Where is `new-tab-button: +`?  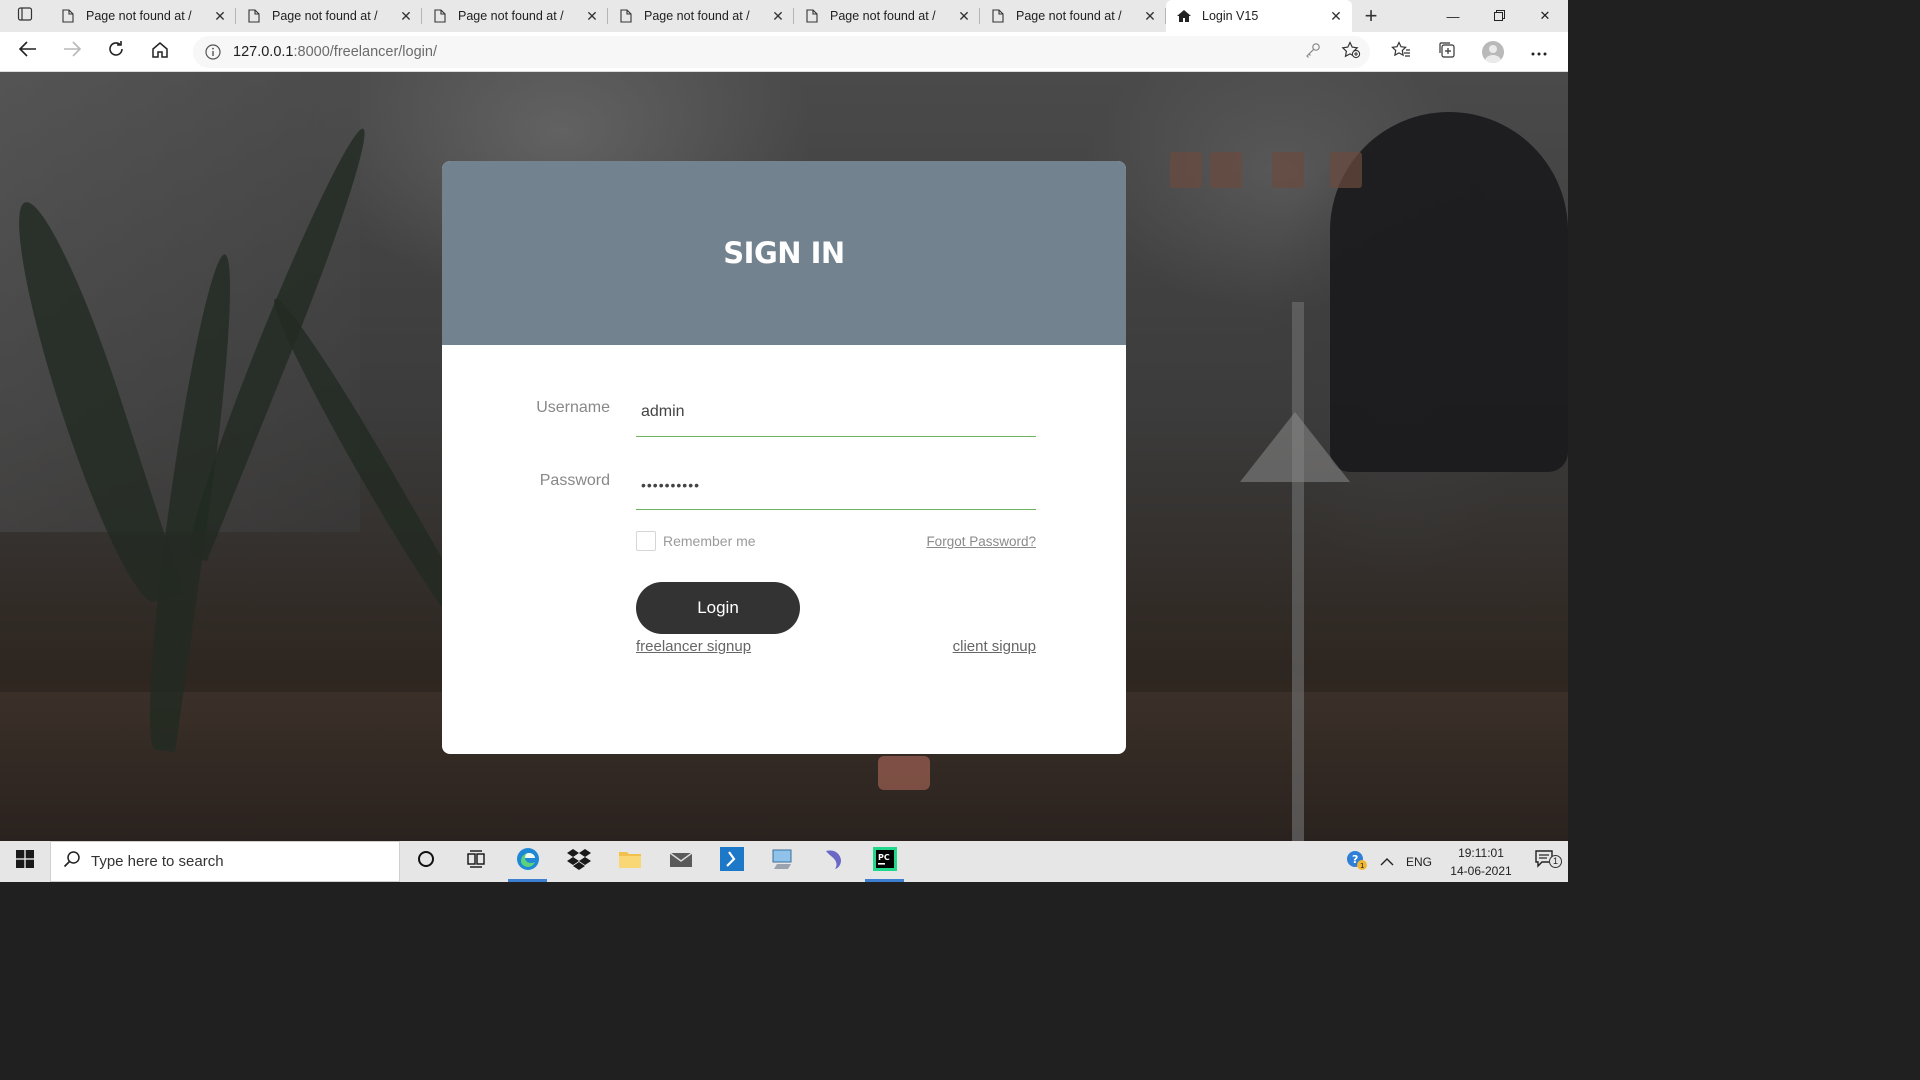
new-tab-button: + is located at coordinates (1371, 16).